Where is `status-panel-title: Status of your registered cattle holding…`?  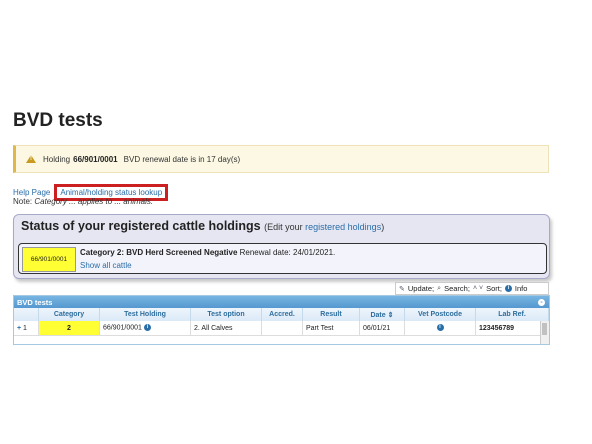
status-panel-title: Status of your registered cattle holding… is located at coordinates (202, 226).